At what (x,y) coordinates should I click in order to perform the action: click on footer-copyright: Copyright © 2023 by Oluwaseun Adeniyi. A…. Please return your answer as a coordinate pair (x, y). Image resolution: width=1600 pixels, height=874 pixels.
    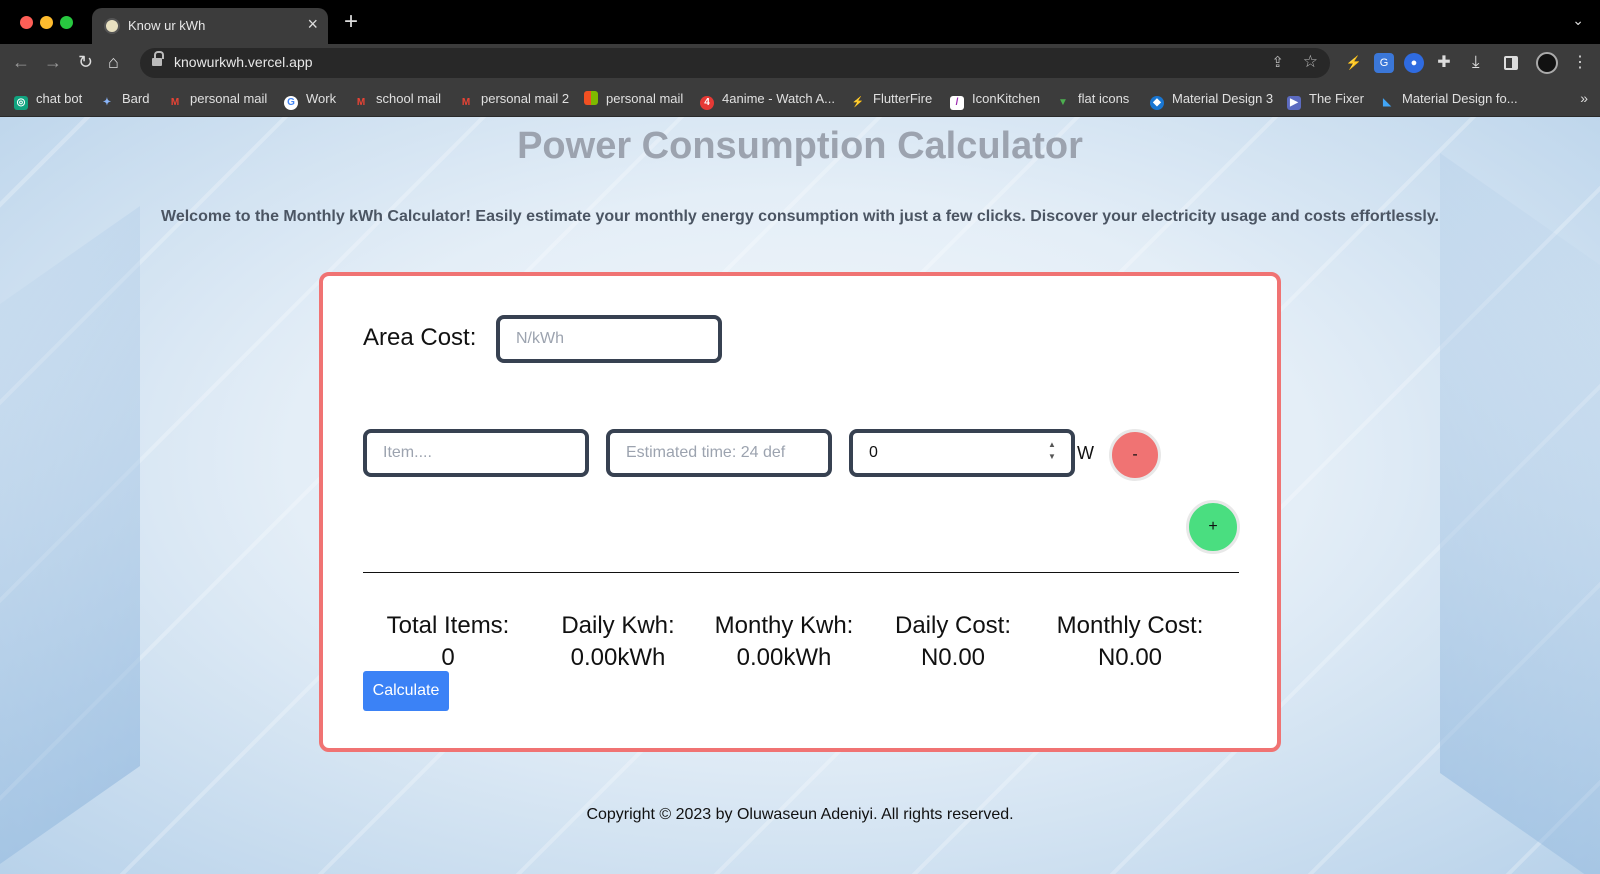
    Looking at the image, I should click on (800, 814).